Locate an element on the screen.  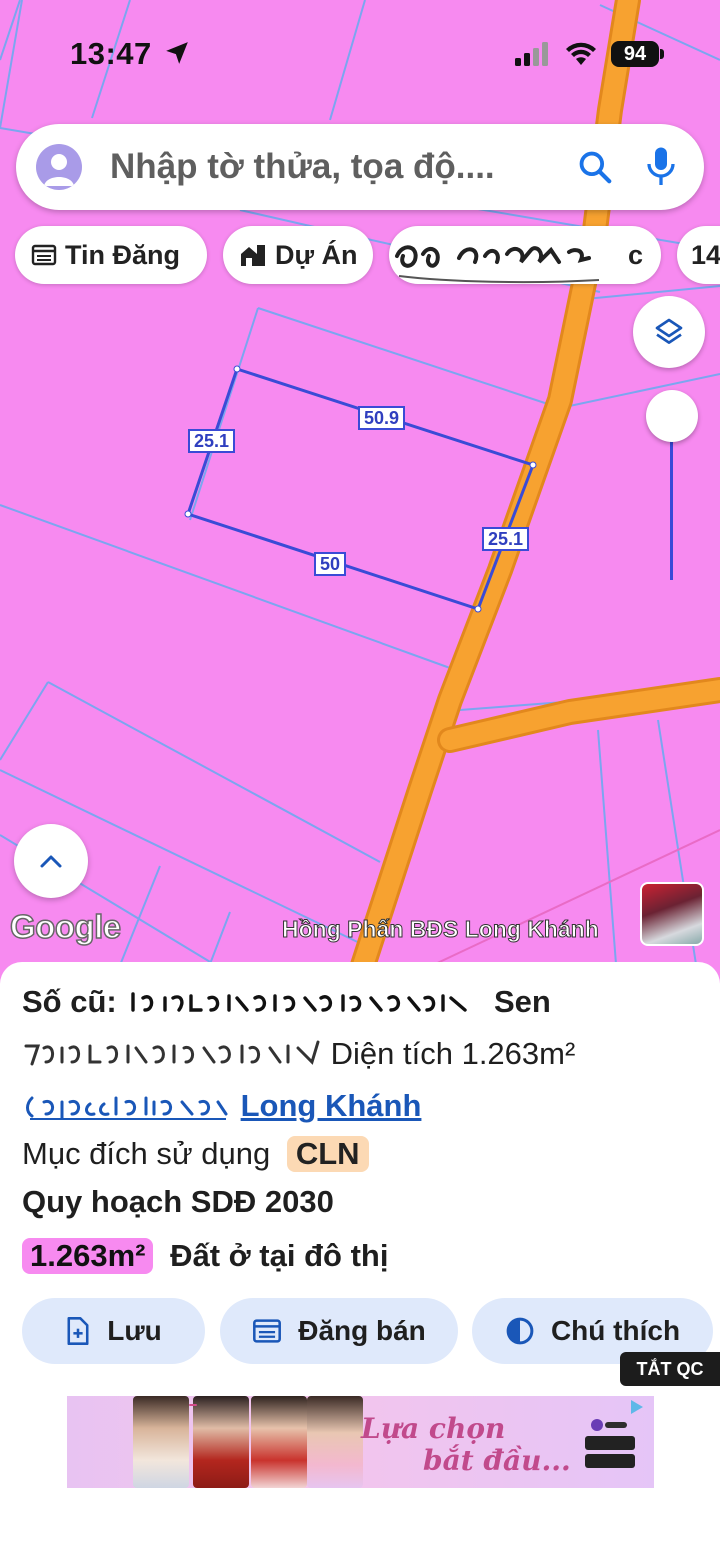
area-line: Diện tích 1.263m² is located at coordinates (298, 1054).